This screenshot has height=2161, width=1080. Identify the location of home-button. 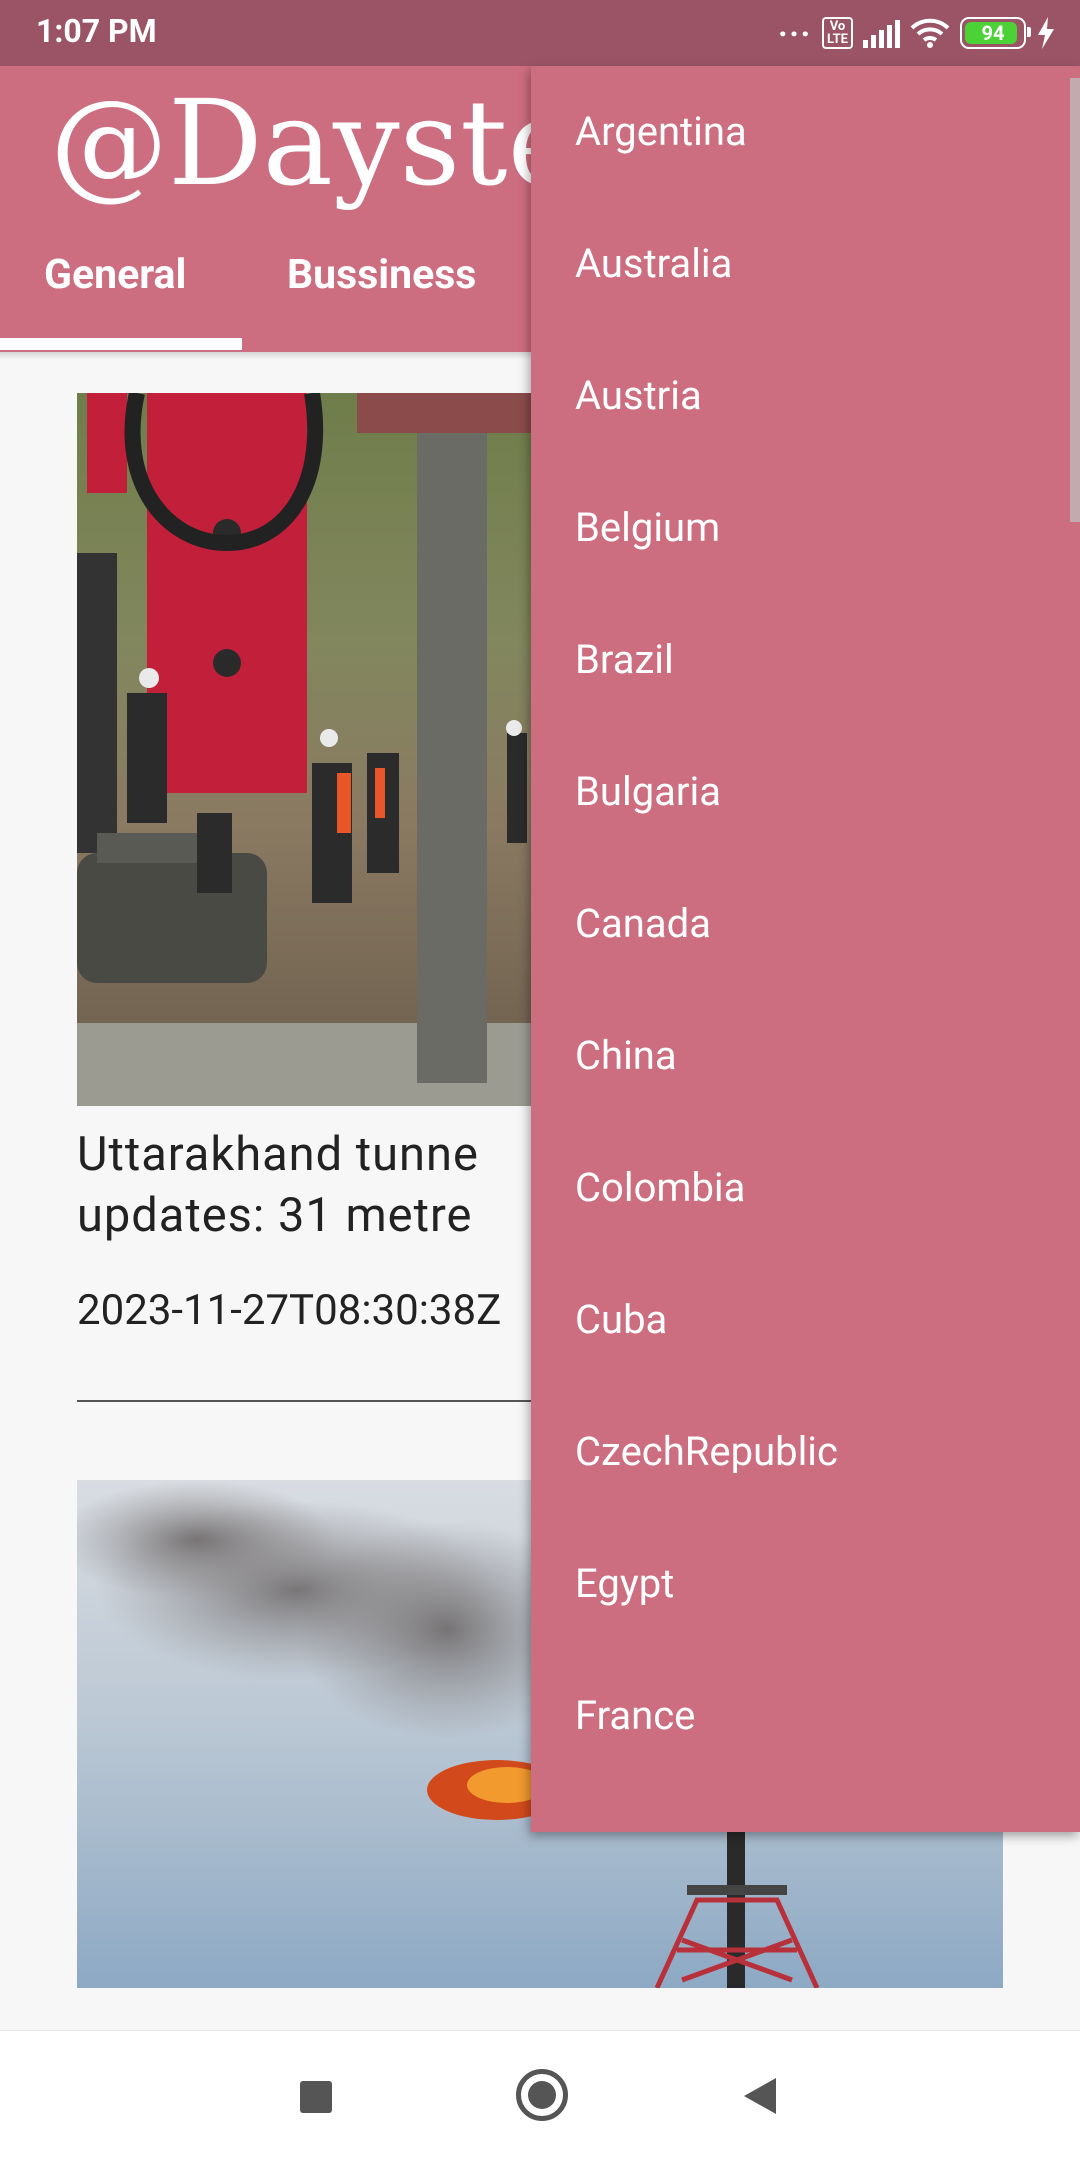
(542, 2095).